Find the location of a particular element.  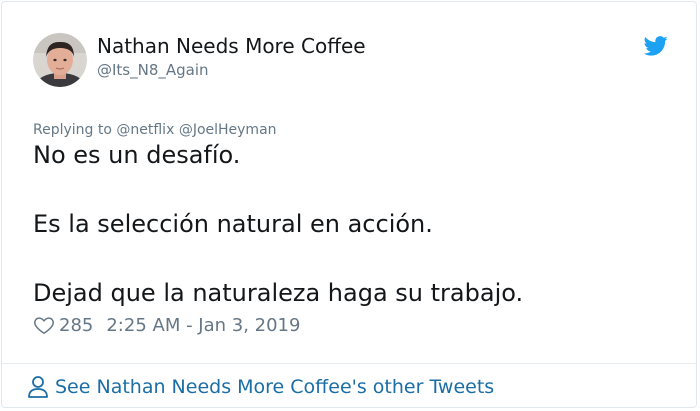

mention-netflix: @netflix is located at coordinates (145, 130).